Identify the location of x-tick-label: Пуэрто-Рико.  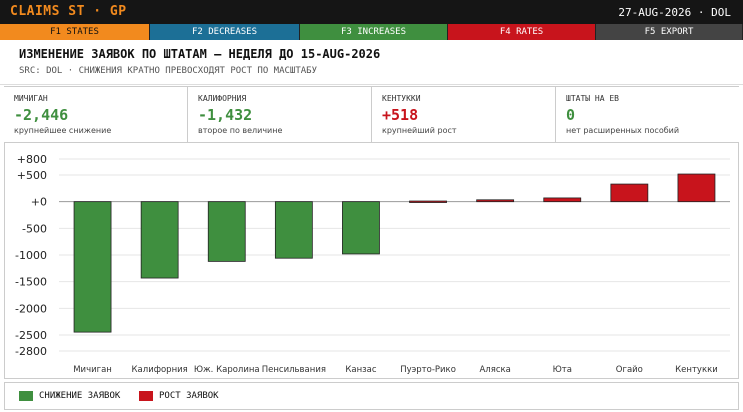
(428, 370).